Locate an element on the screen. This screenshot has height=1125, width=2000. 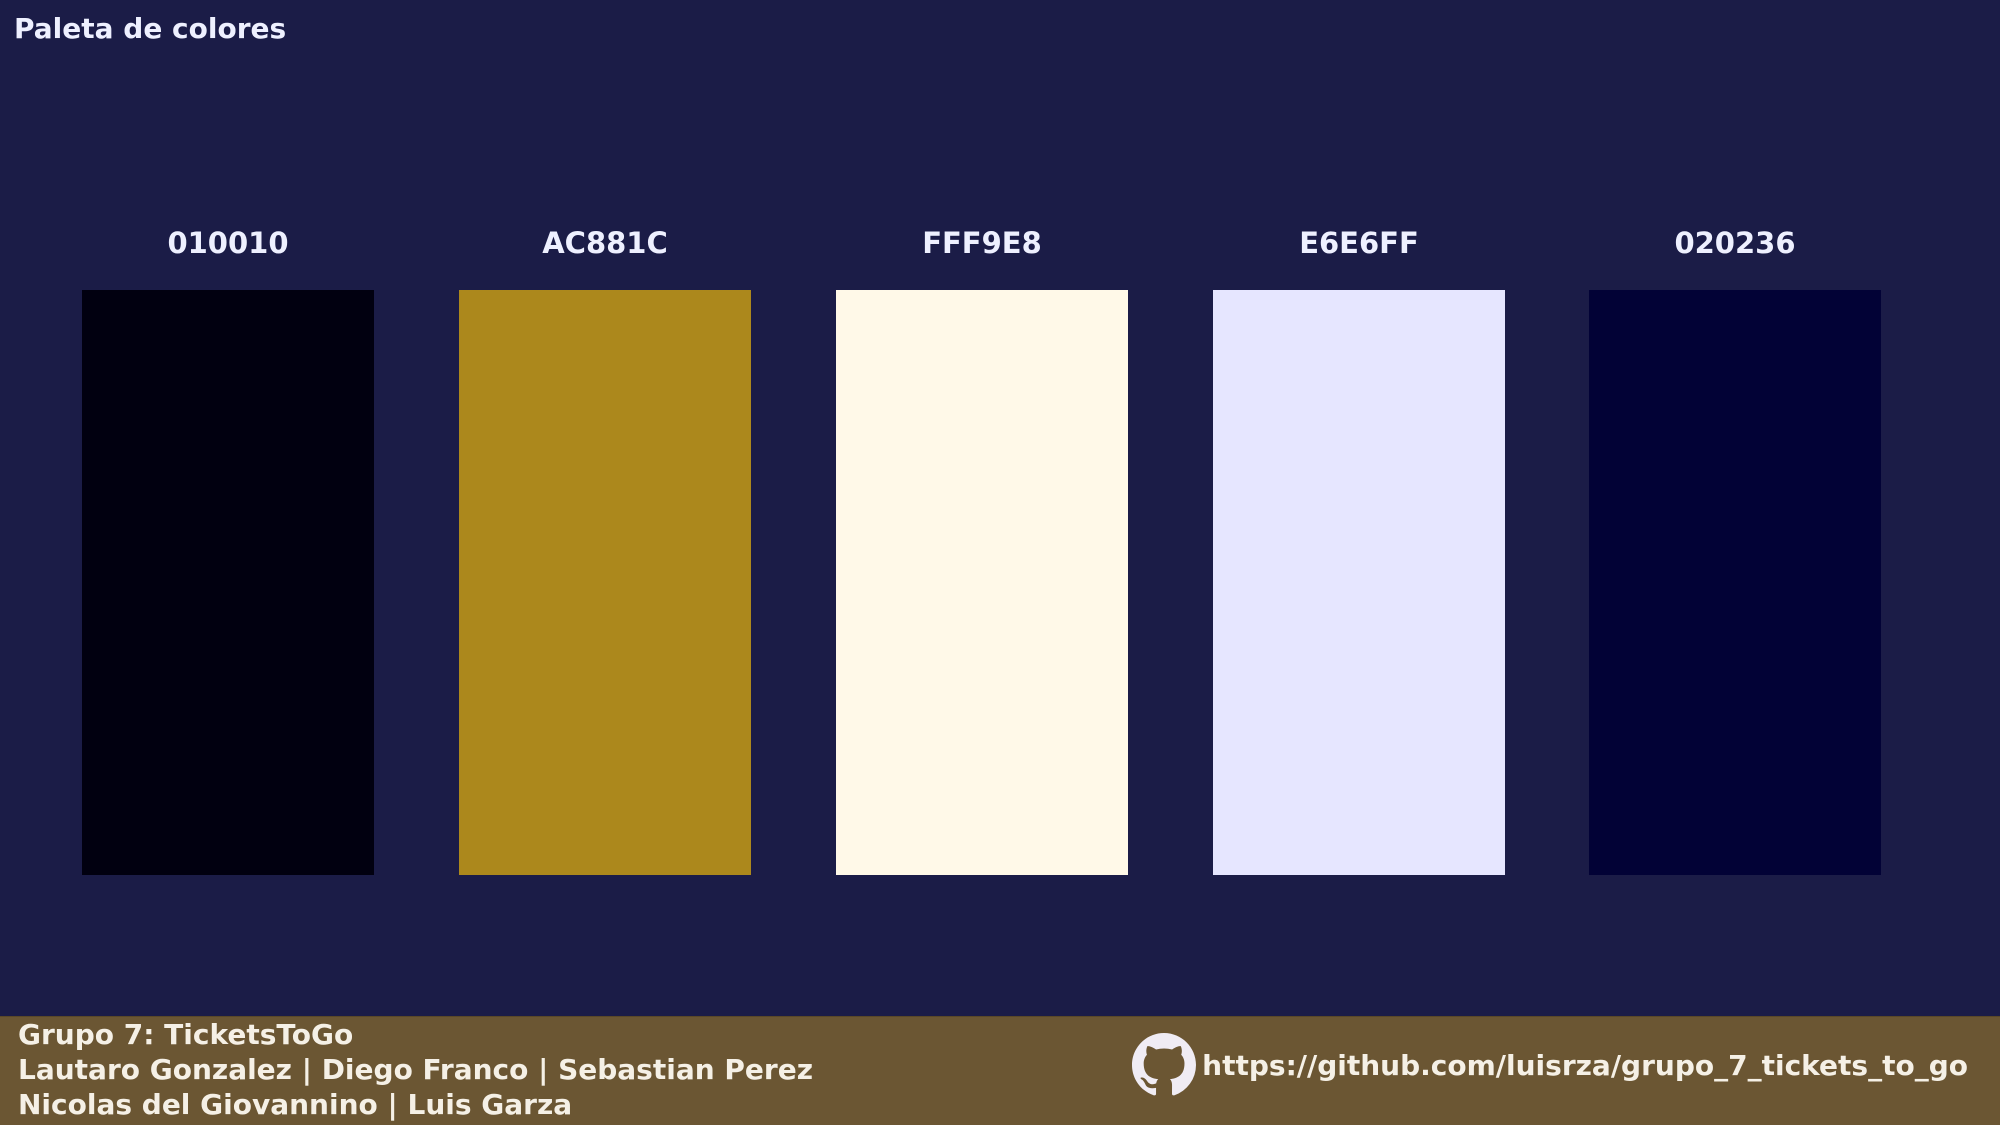
group-name: Grupo 7: TicketsToGo is located at coordinates (186, 1034).